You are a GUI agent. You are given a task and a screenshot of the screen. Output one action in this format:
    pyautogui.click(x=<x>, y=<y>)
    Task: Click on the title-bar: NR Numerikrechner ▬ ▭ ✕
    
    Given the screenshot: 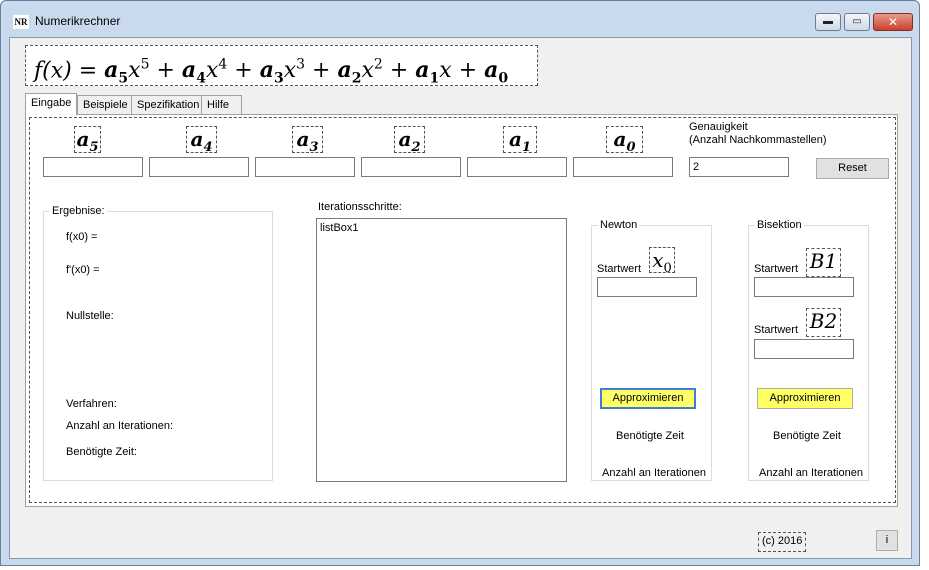 What is the action you would take?
    pyautogui.click(x=460, y=19)
    